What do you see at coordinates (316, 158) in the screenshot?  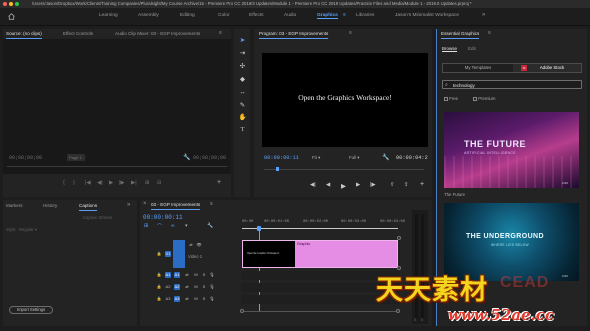 I see `fit-dropdown: Fit ▾` at bounding box center [316, 158].